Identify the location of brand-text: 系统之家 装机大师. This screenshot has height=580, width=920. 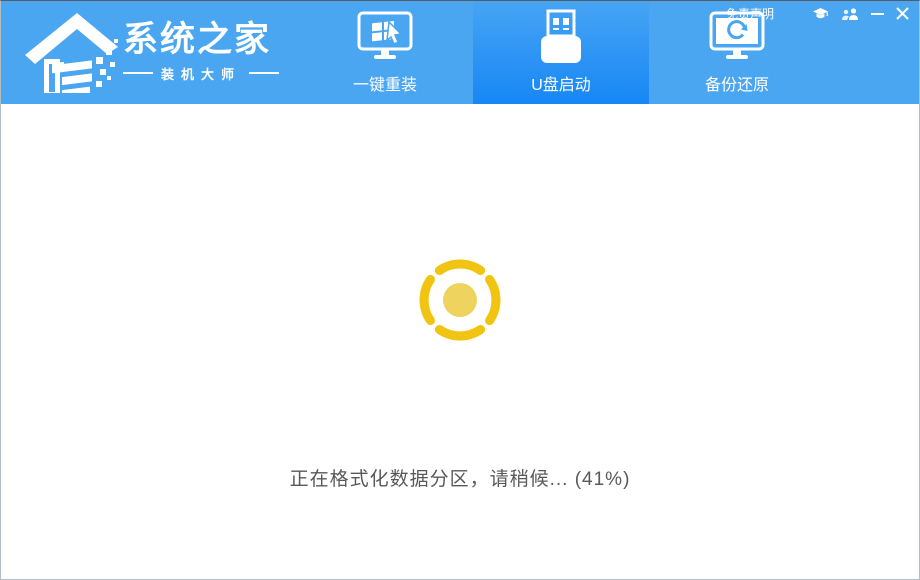
(201, 51).